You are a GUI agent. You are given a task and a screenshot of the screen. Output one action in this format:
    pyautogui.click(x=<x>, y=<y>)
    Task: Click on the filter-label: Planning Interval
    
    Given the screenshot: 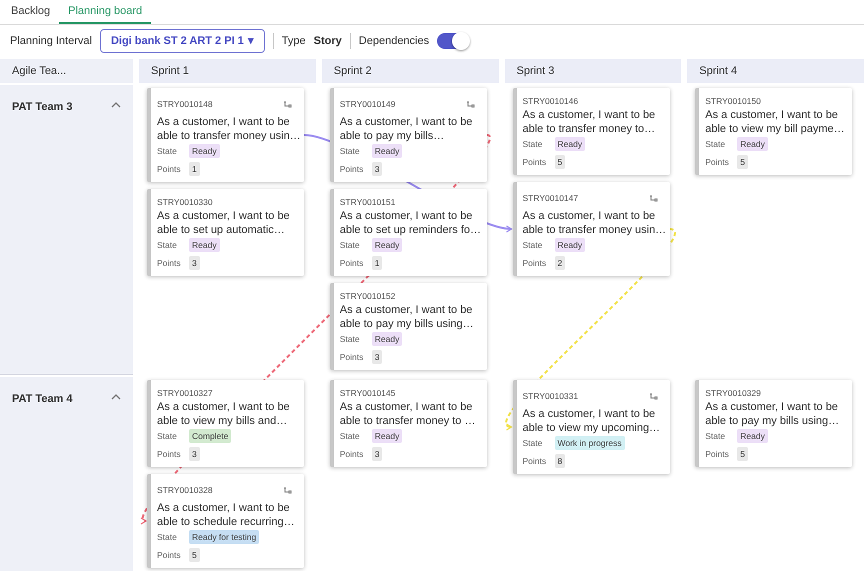 What is the action you would take?
    pyautogui.click(x=51, y=41)
    